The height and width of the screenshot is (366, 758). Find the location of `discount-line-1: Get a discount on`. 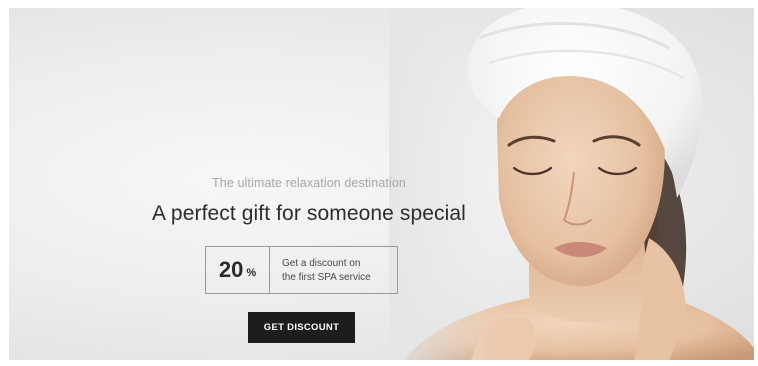

discount-line-1: Get a discount on is located at coordinates (321, 263).